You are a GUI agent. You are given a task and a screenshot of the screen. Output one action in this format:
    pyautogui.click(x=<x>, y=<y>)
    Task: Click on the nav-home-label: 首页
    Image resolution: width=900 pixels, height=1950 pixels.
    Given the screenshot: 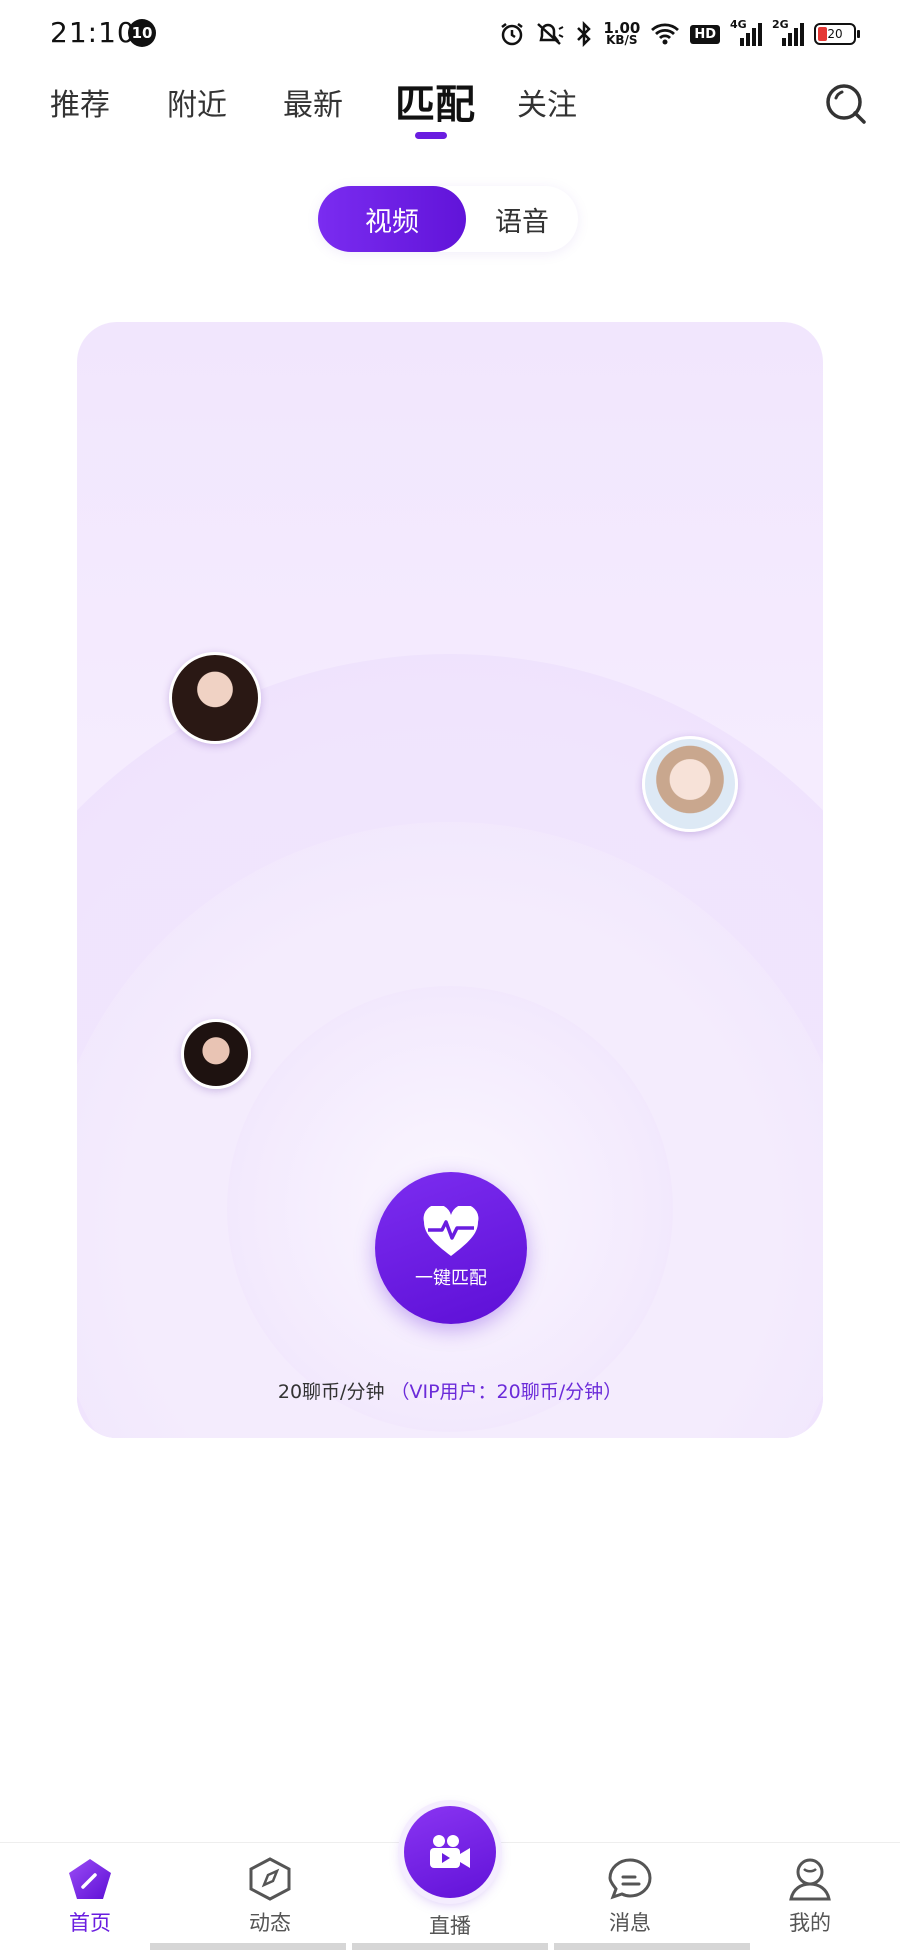 What is the action you would take?
    pyautogui.click(x=90, y=1923)
    